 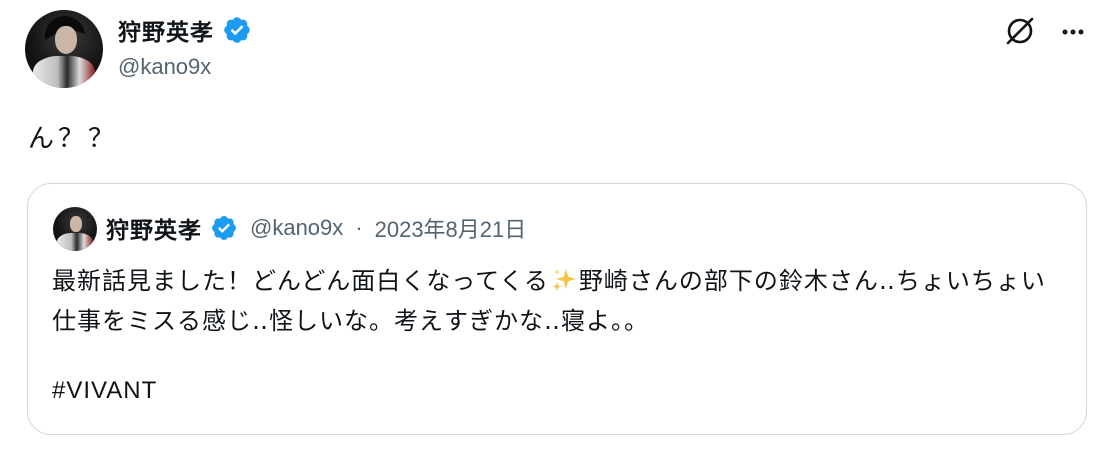 I want to click on grok-icon, so click(x=1020, y=31).